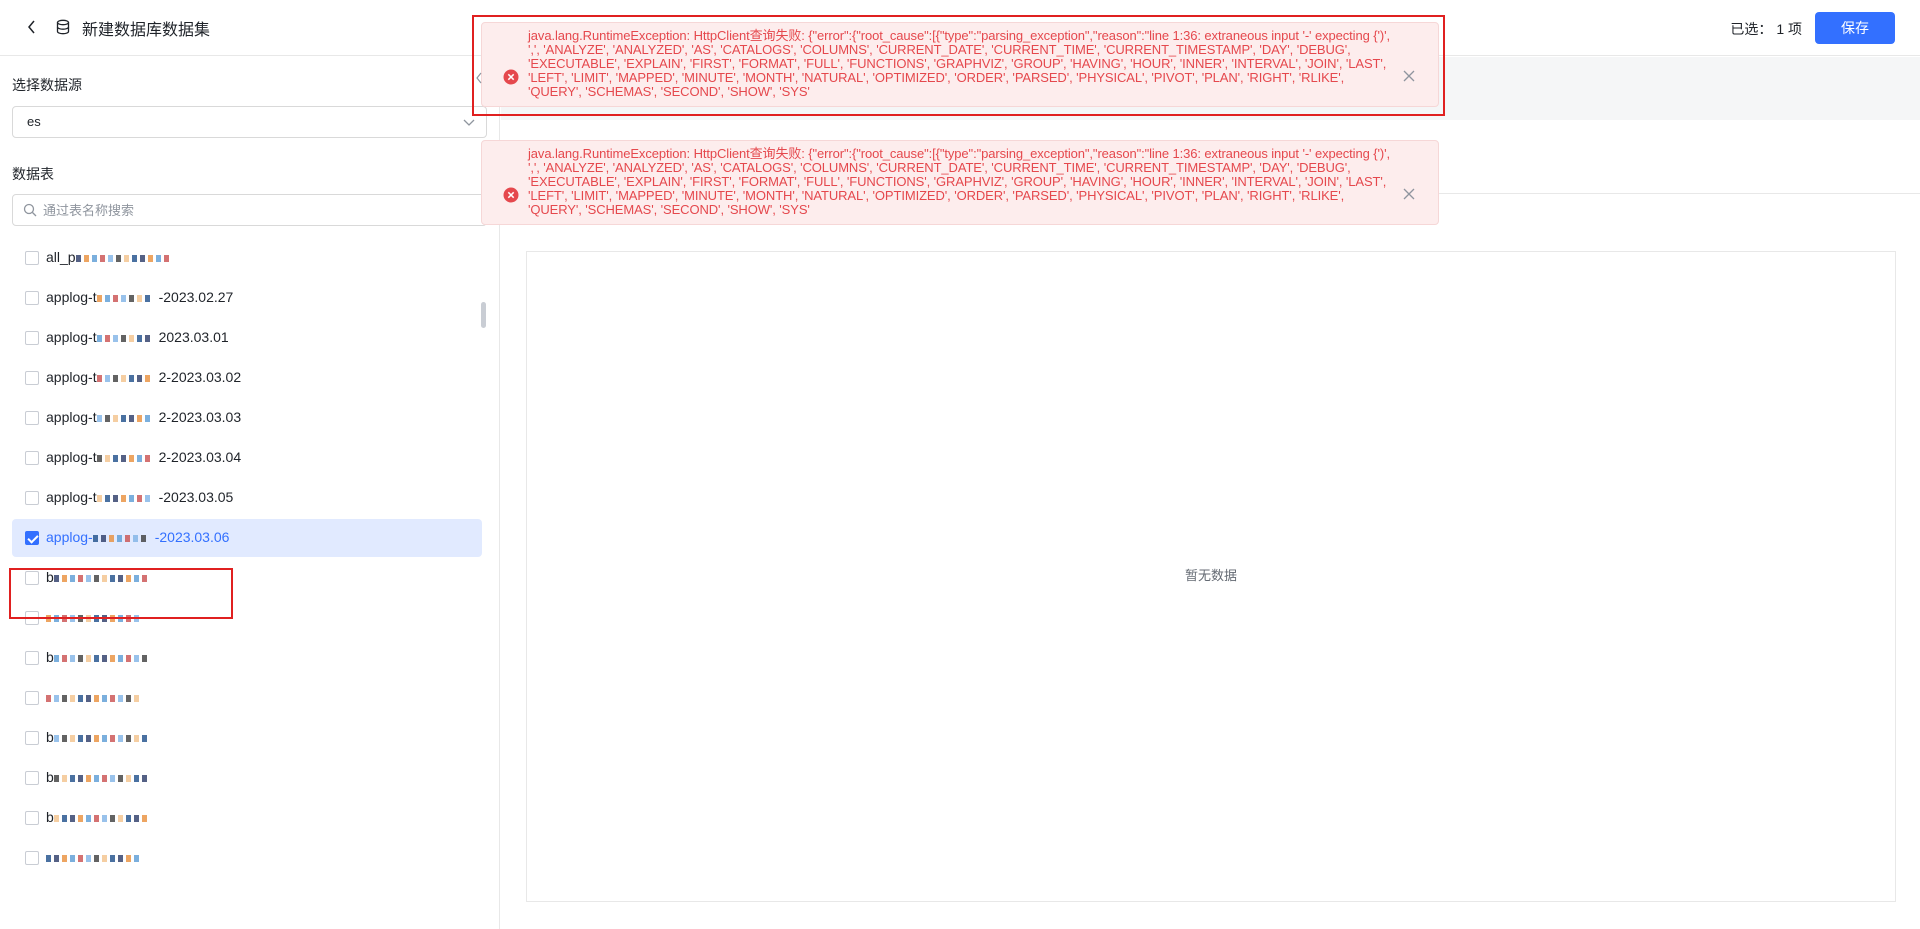  I want to click on annotation-box-error, so click(958, 65).